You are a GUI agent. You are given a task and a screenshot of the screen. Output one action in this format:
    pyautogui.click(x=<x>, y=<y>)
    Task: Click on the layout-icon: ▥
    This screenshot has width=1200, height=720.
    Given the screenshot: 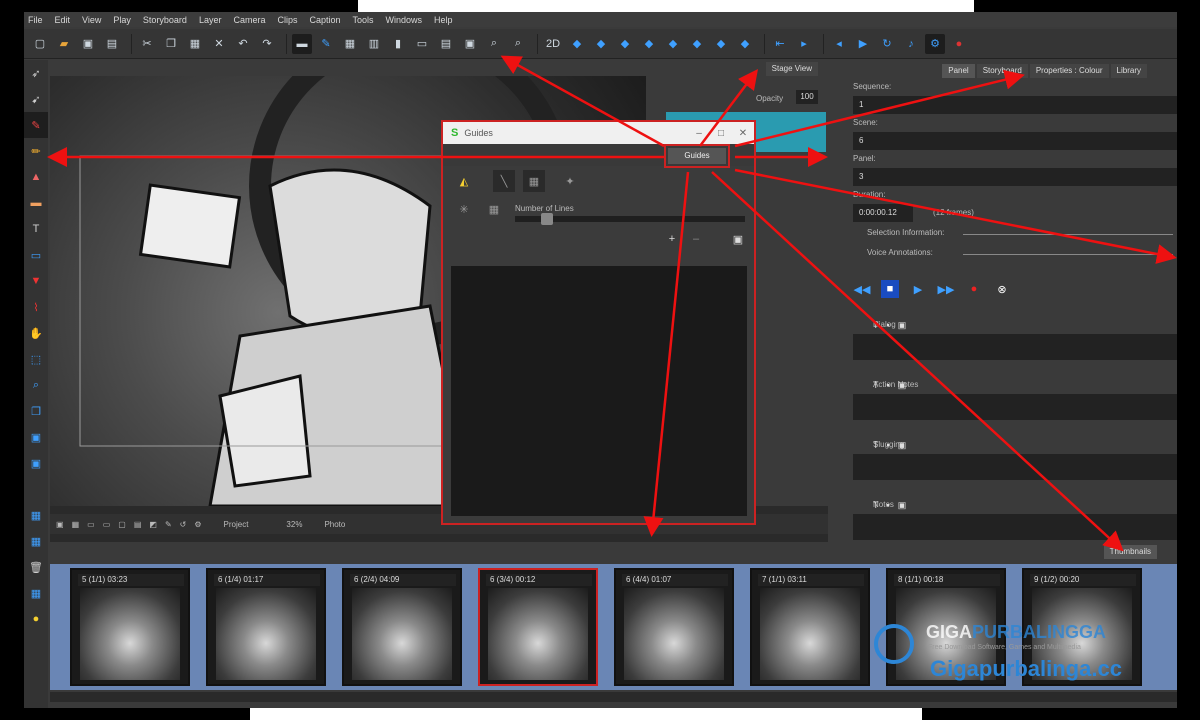 What is the action you would take?
    pyautogui.click(x=374, y=44)
    